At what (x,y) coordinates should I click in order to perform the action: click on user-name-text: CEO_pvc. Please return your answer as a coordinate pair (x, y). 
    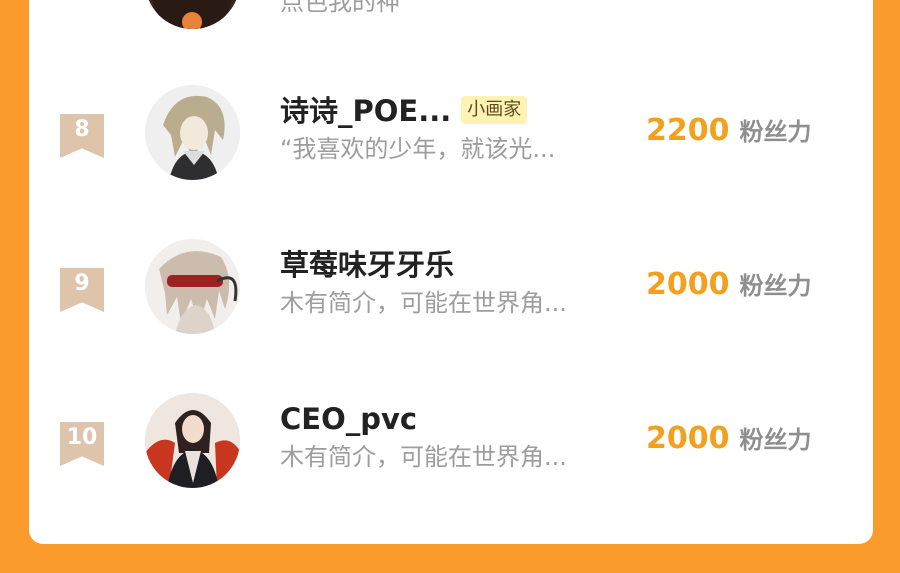
    Looking at the image, I should click on (349, 419).